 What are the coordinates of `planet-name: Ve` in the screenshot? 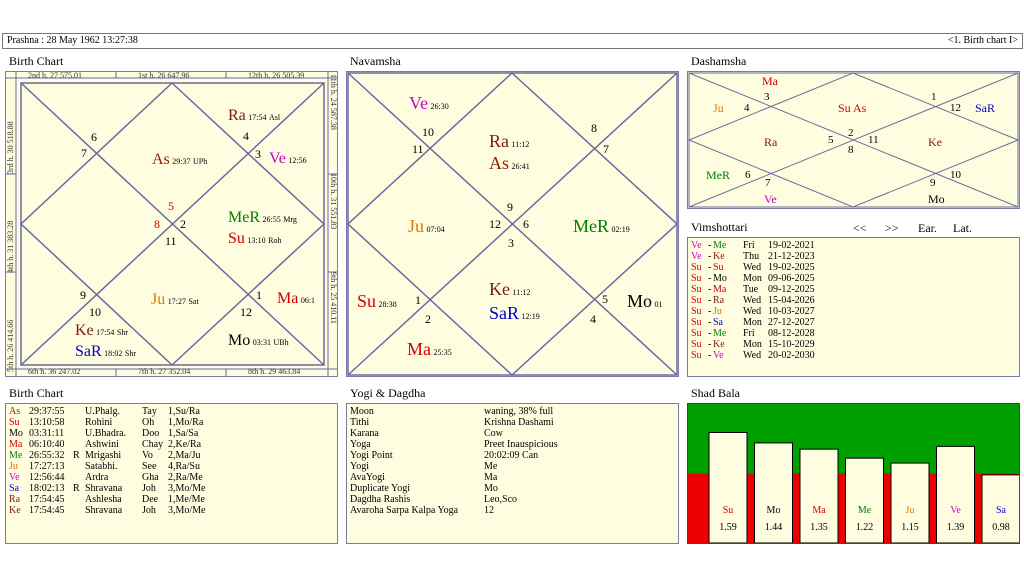 It's located at (277, 158).